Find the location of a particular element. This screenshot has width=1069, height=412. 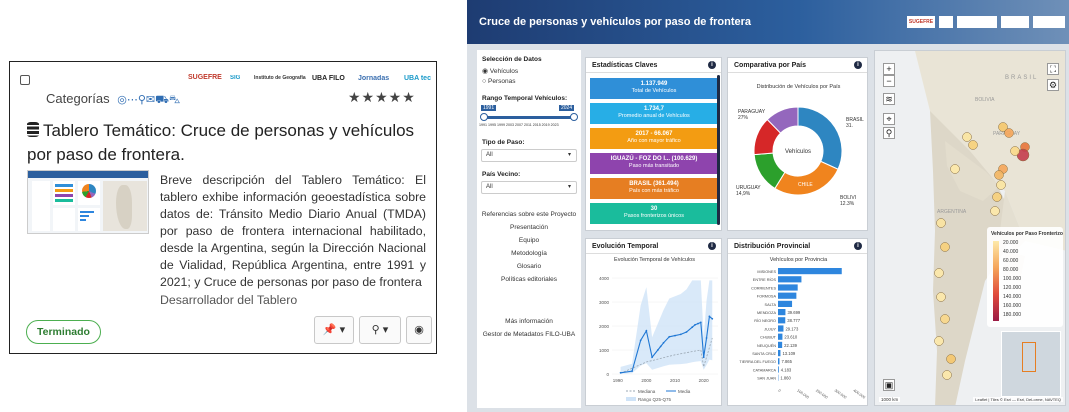

range-handle-end is located at coordinates (574, 117).